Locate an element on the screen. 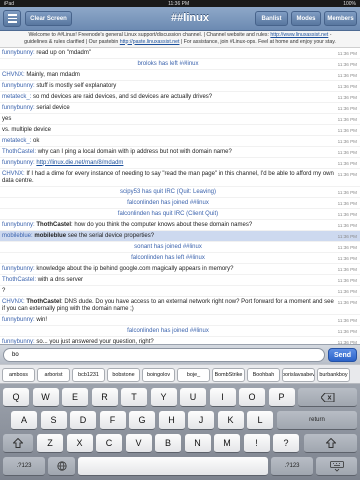 The height and width of the screenshot is (480, 360). key-w: W is located at coordinates (45, 397).